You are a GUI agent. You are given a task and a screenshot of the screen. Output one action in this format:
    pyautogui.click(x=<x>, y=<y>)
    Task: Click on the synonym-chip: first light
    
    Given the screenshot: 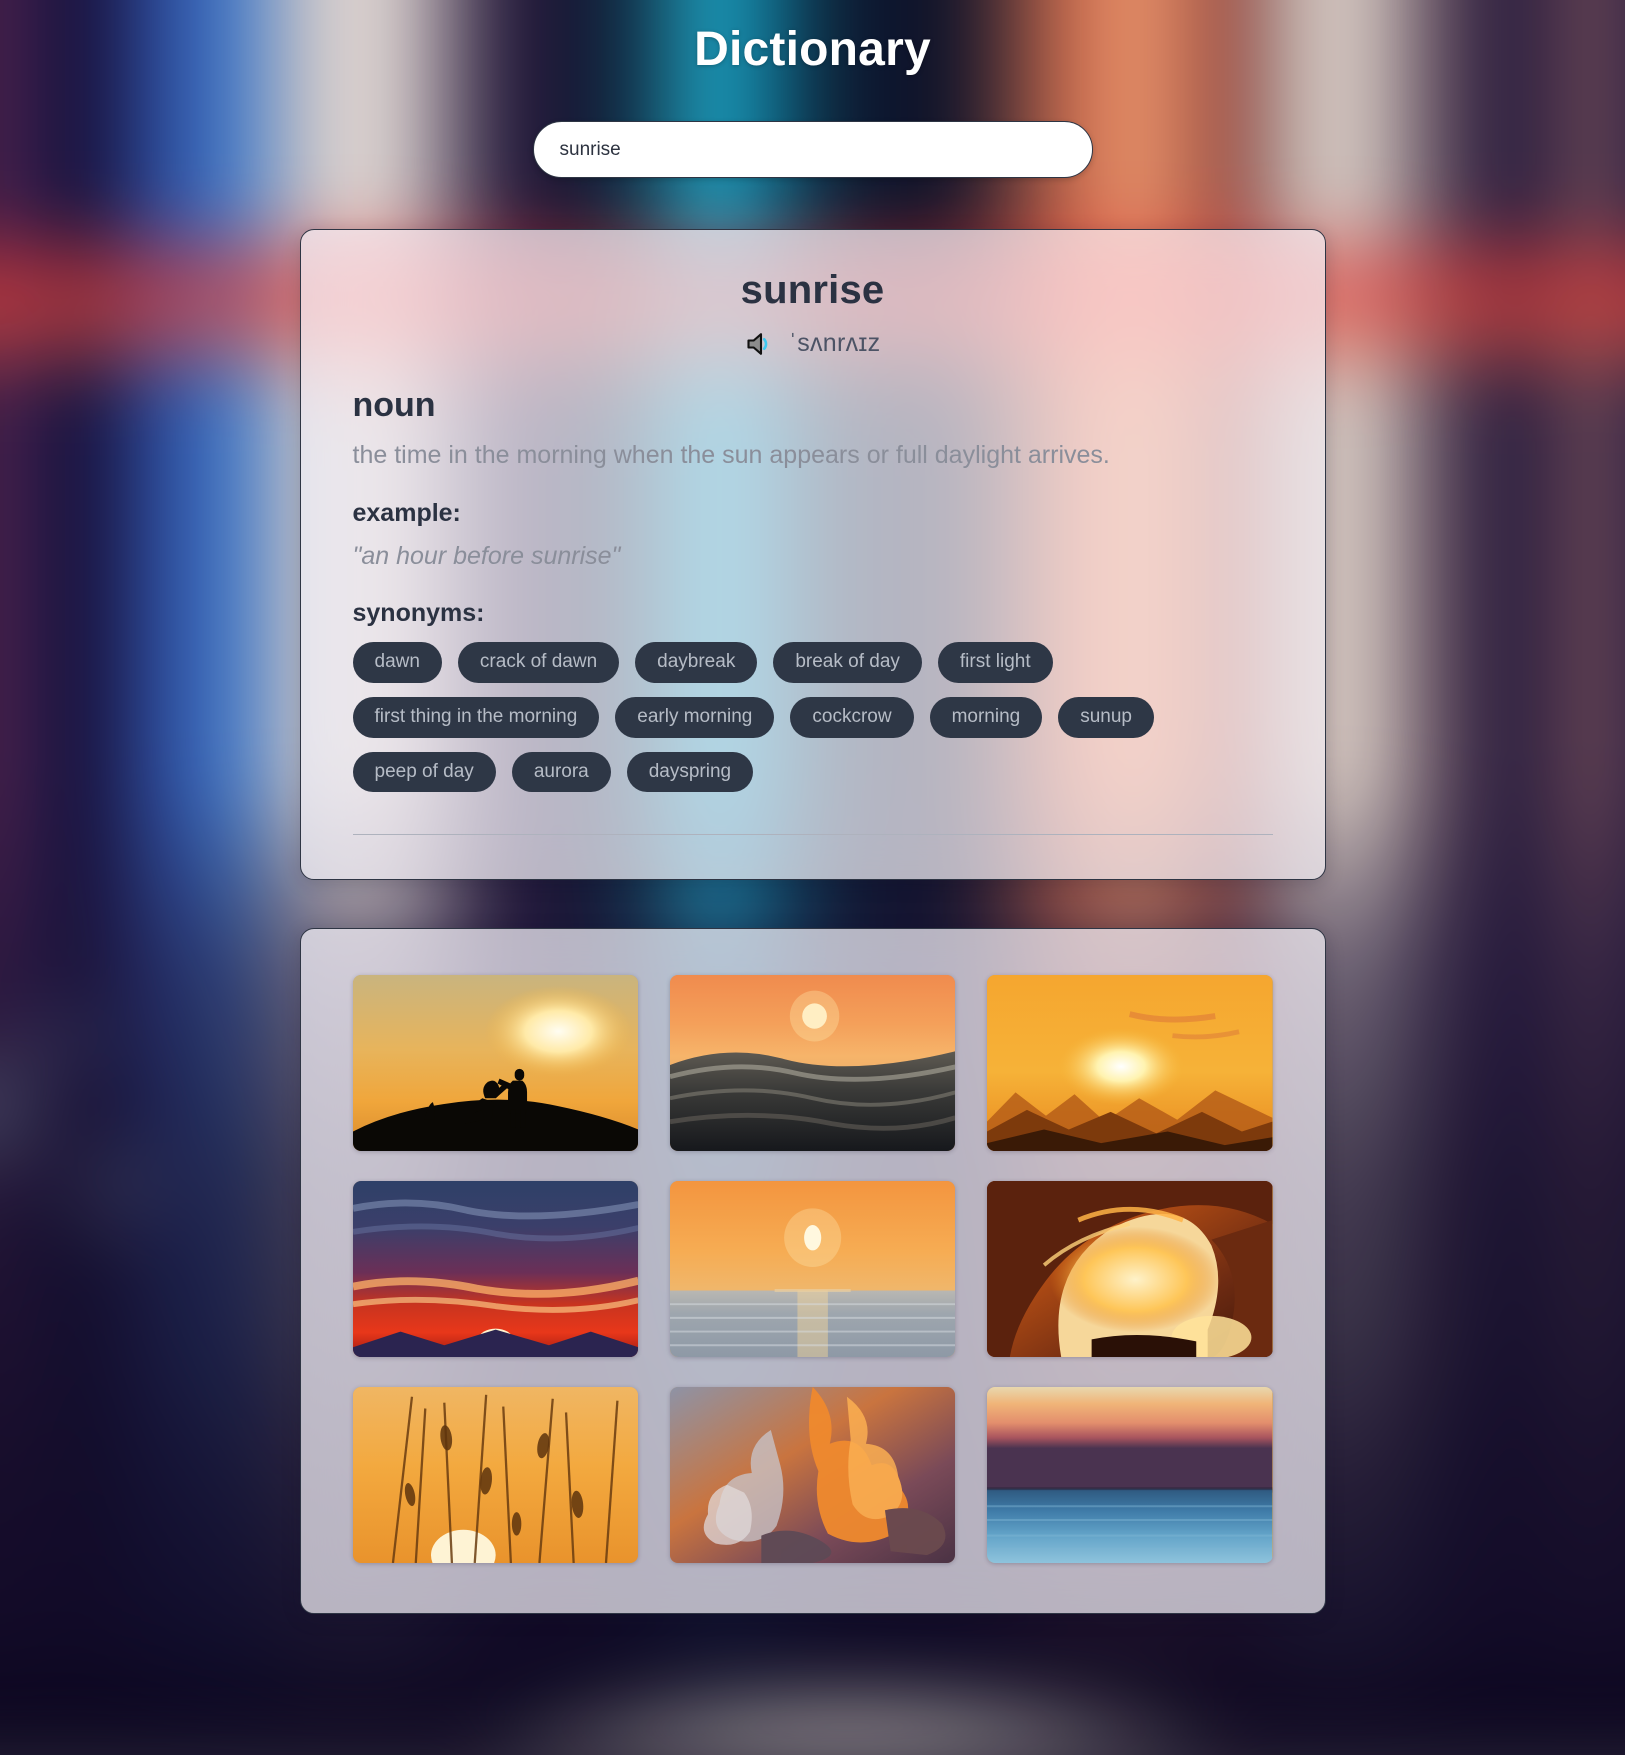 What is the action you would take?
    pyautogui.click(x=995, y=662)
    